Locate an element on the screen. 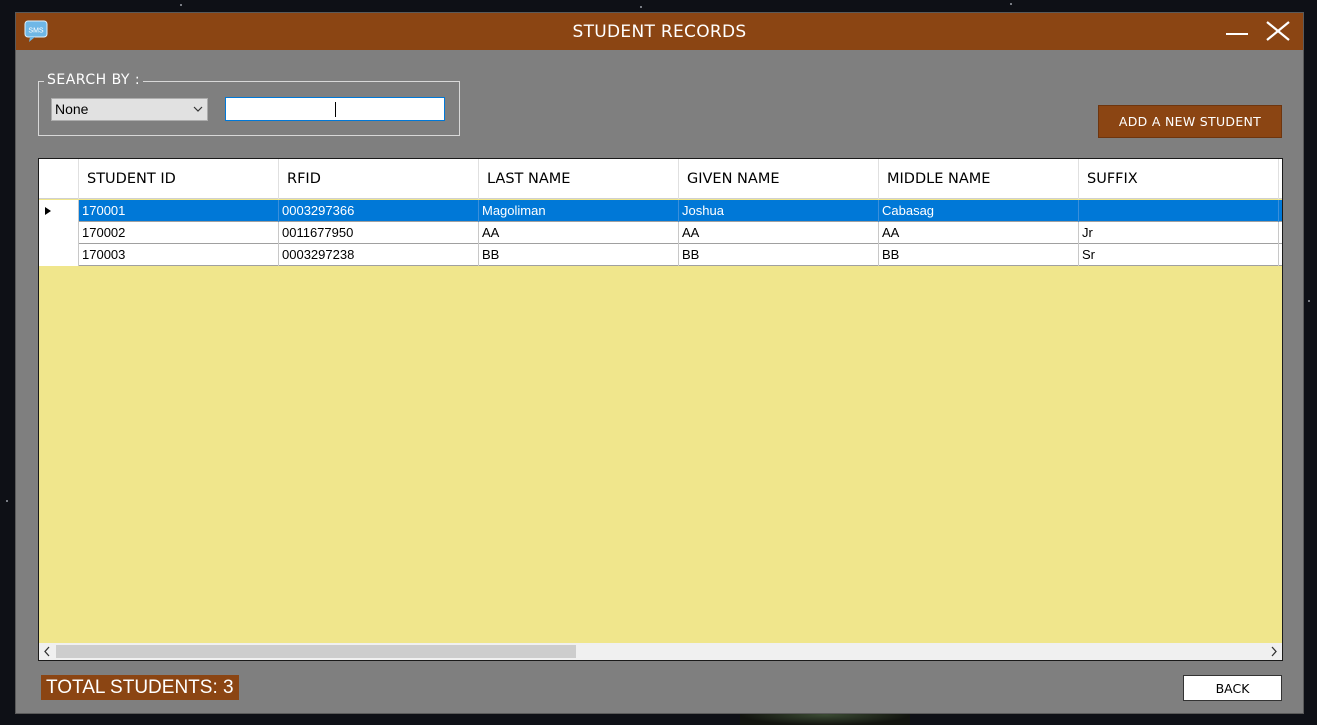 The height and width of the screenshot is (725, 1317). minimize-icon is located at coordinates (1237, 31).